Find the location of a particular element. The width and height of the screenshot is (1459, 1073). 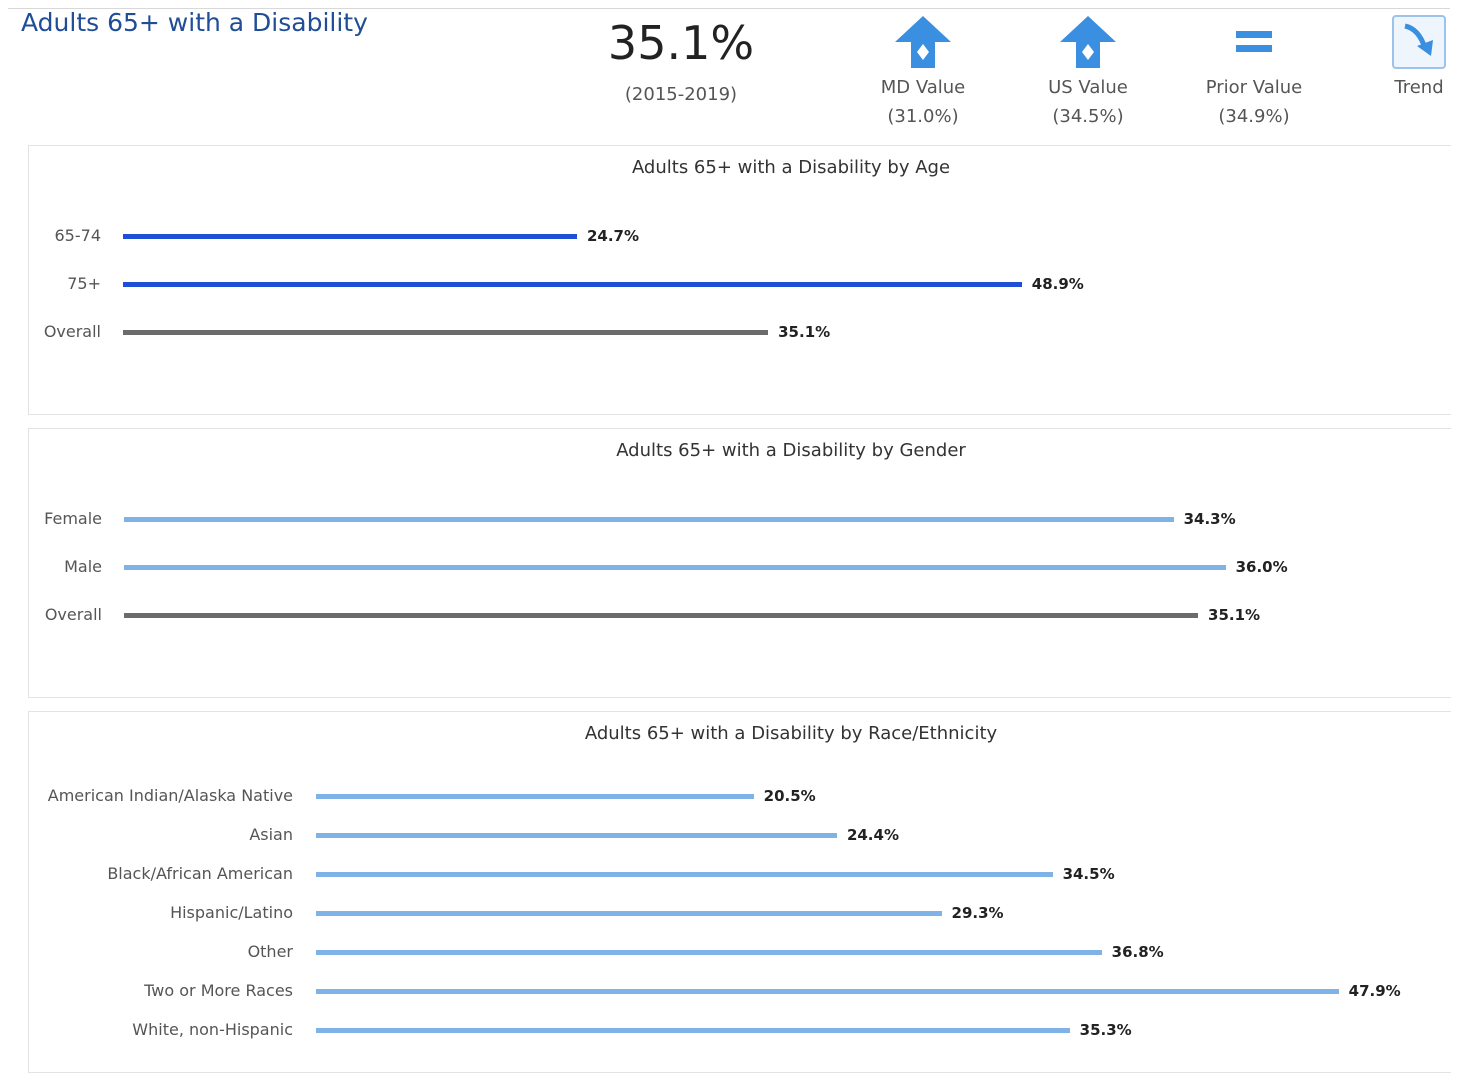

category-label: 65-74 is located at coordinates (78, 235).